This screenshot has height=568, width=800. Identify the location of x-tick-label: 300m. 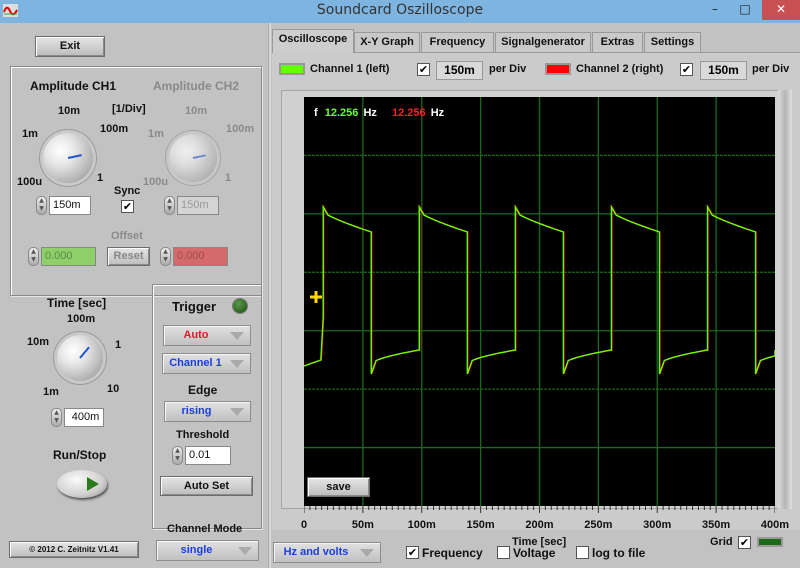
(657, 525).